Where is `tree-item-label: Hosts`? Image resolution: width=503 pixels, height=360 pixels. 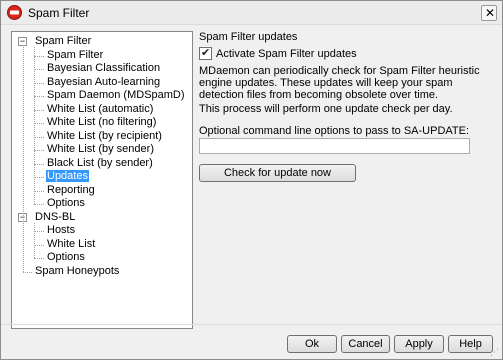
tree-item-label: Hosts is located at coordinates (61, 230).